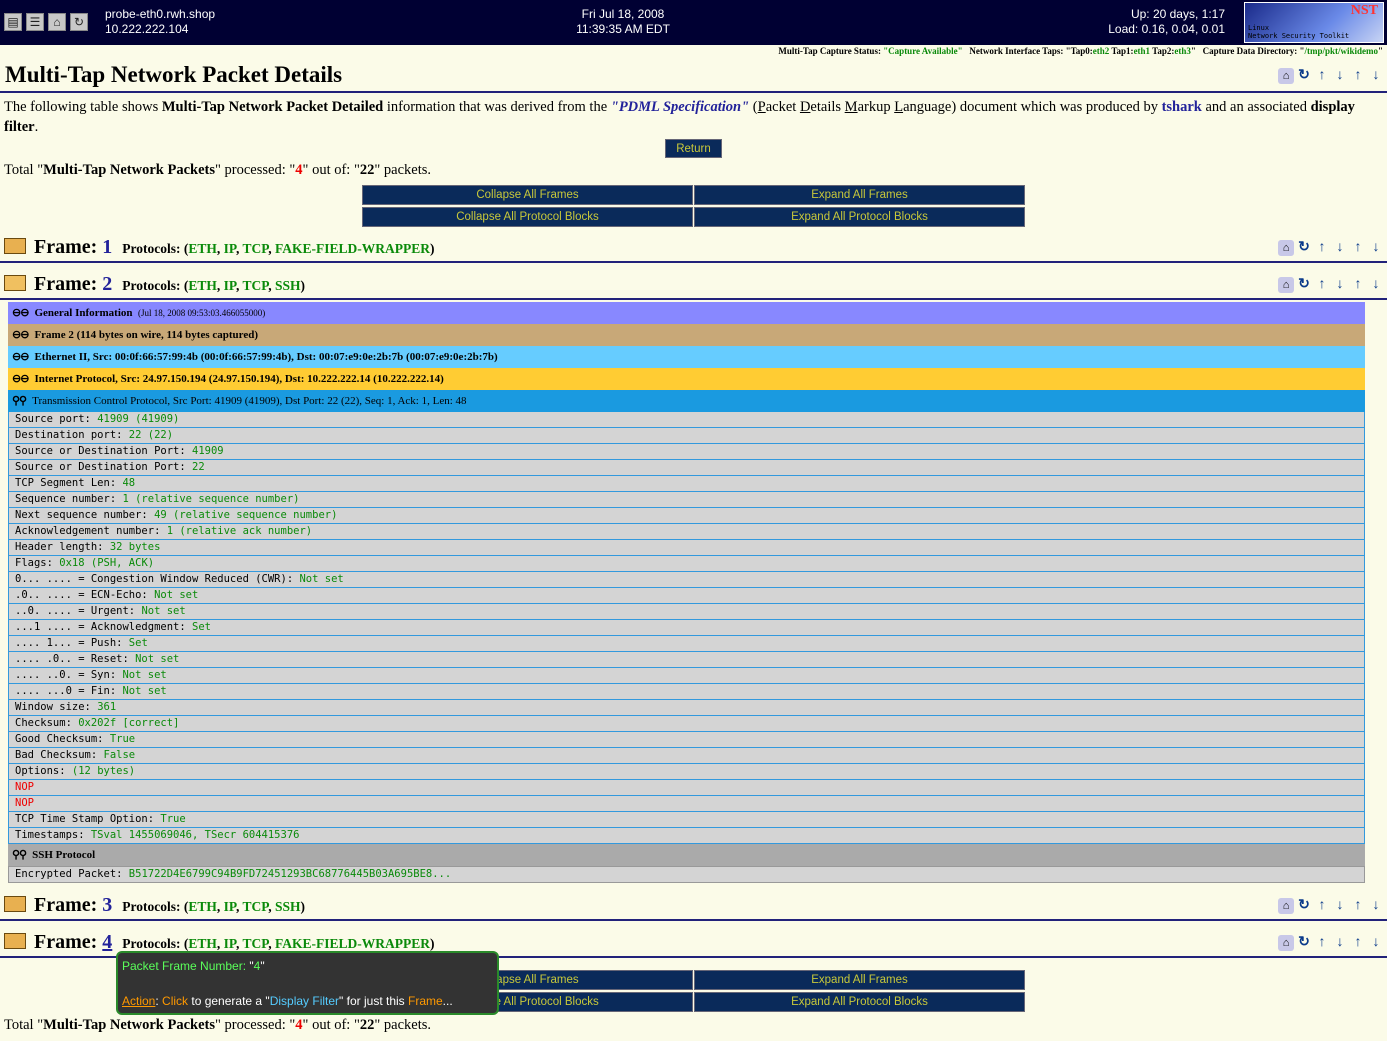  What do you see at coordinates (107, 942) in the screenshot?
I see `frame-number: 4` at bounding box center [107, 942].